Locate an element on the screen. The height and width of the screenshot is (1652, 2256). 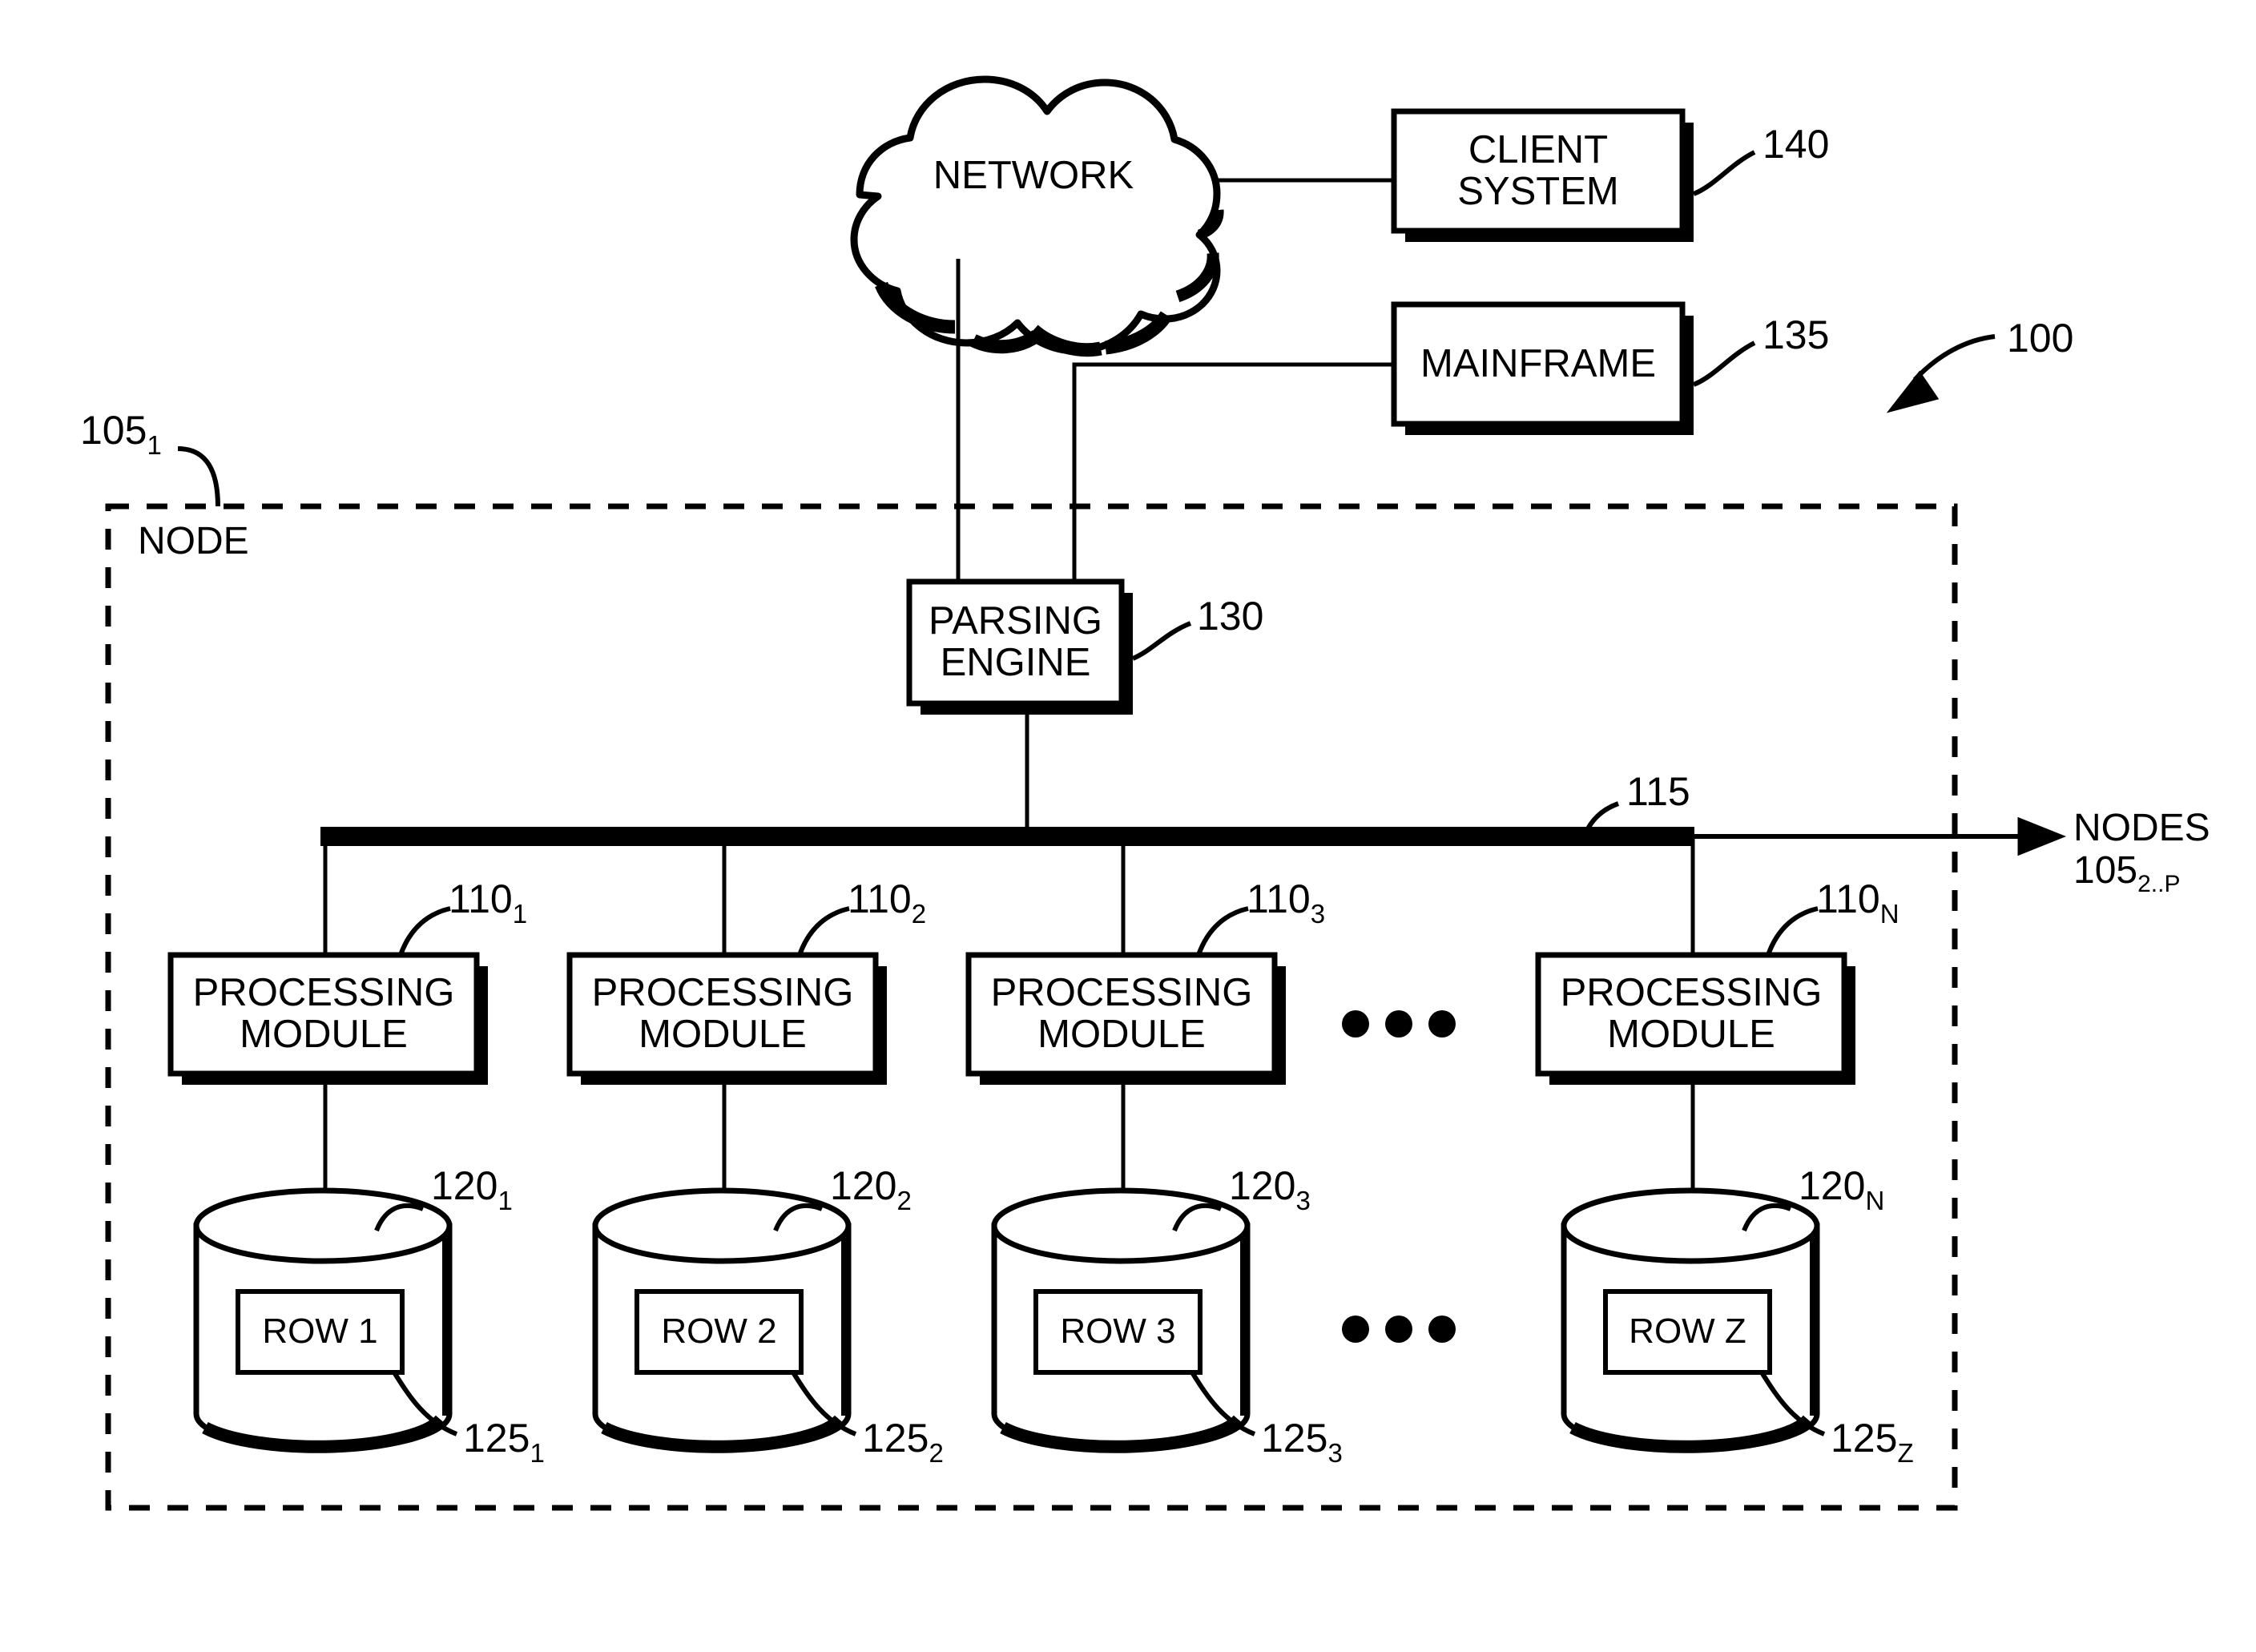
ref-105-1: 1051 is located at coordinates (121, 434).